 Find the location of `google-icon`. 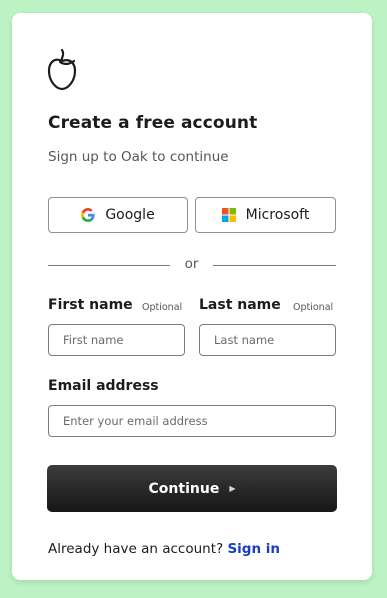

google-icon is located at coordinates (88, 215).